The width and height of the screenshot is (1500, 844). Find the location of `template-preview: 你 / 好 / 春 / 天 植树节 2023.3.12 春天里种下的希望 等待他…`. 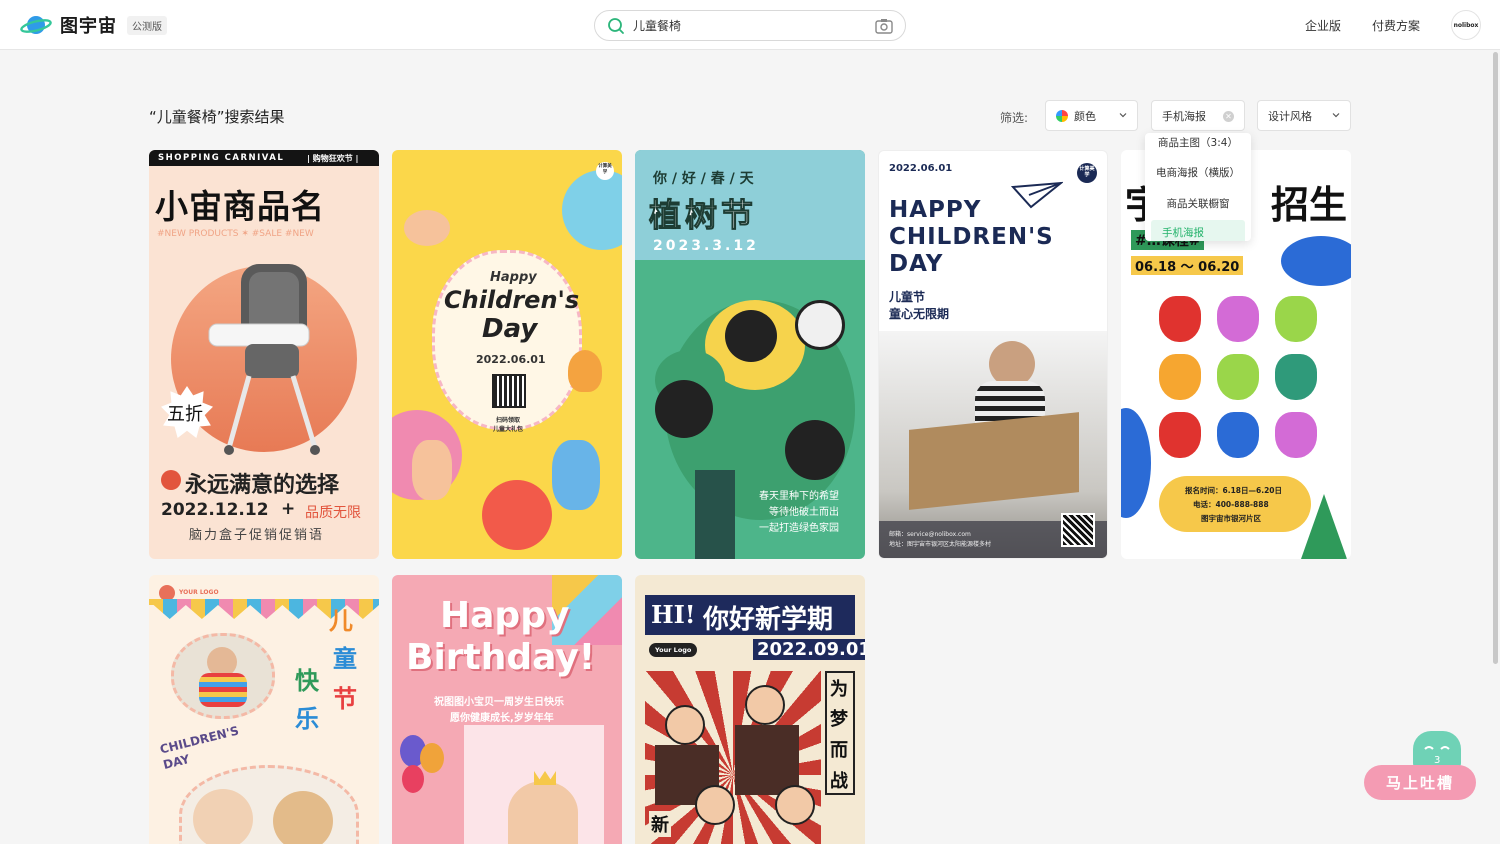

template-preview: 你 / 好 / 春 / 天 植树节 2023.3.12 春天里种下的希望 等待他… is located at coordinates (750, 354).